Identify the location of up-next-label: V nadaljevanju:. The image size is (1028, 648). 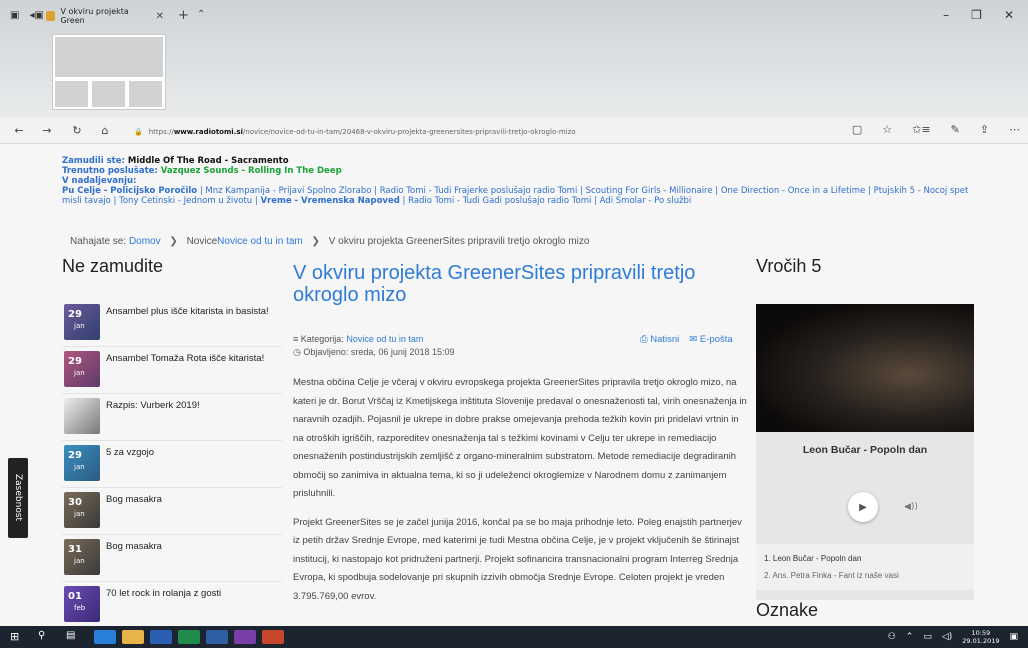
(99, 181).